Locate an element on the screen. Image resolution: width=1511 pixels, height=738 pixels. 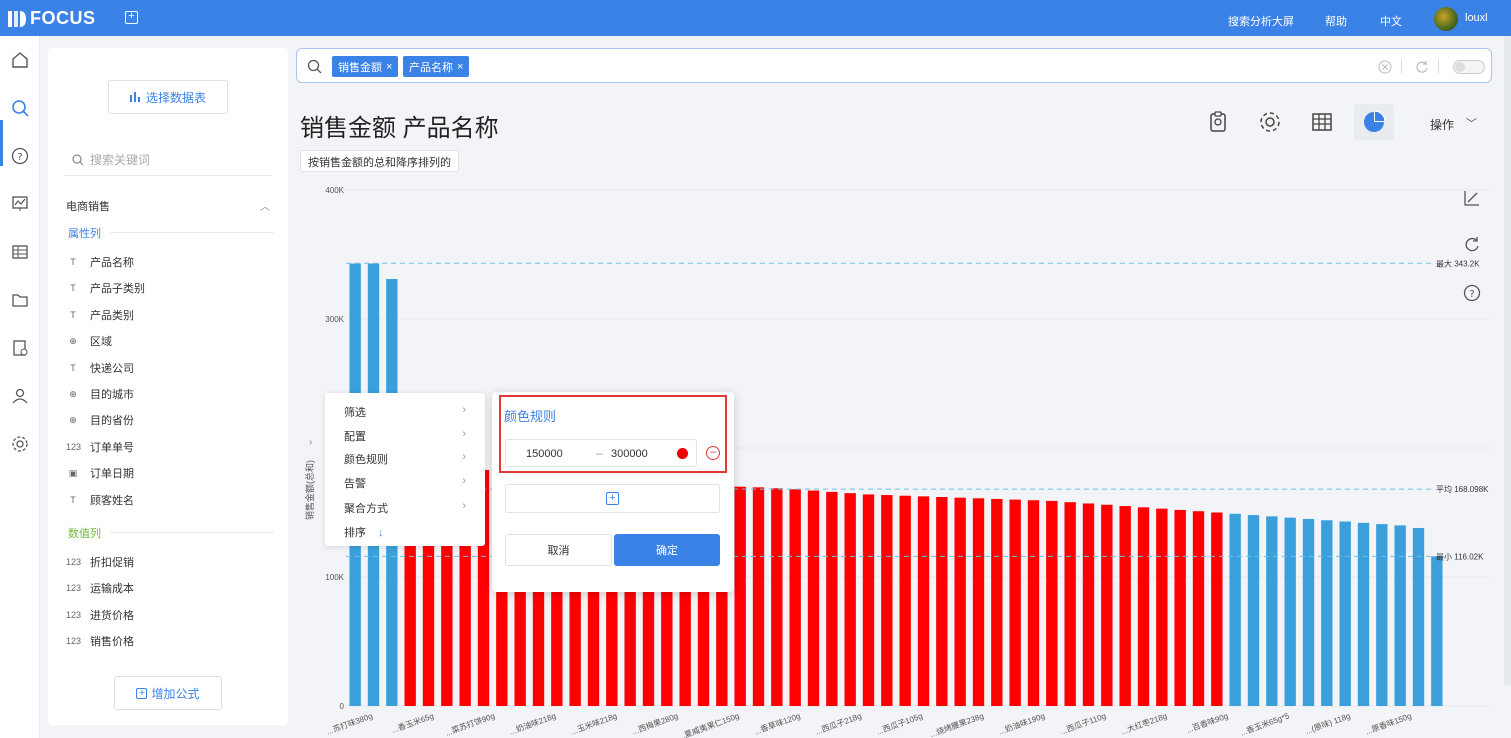
select-table-button: 选择数据表 is located at coordinates (168, 97).